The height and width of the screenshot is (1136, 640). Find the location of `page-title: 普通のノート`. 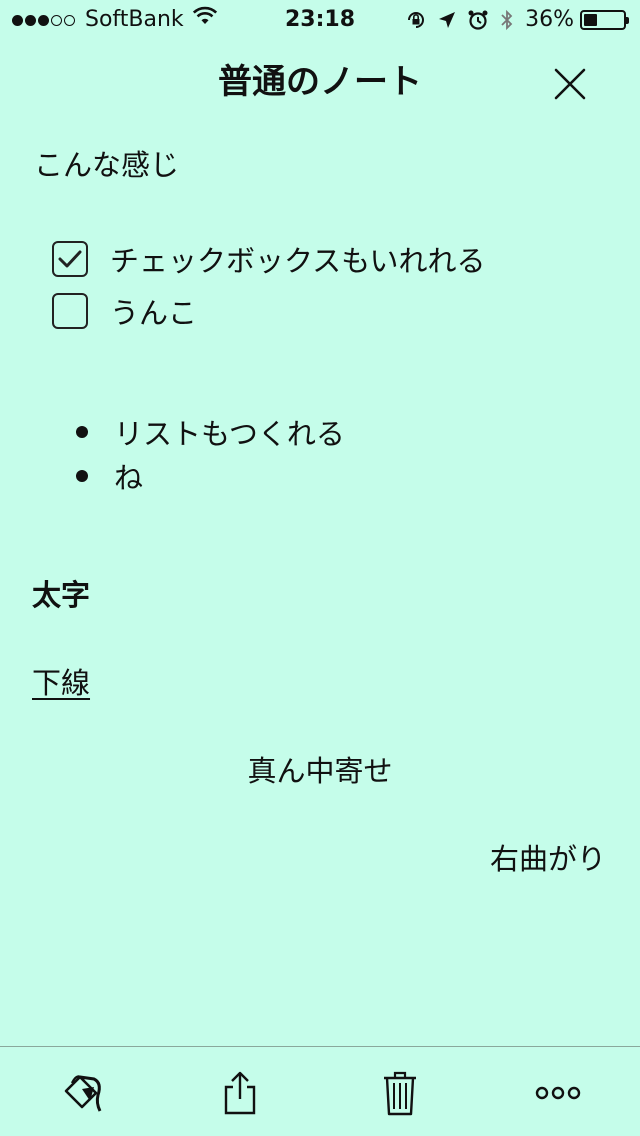

page-title: 普通のノート is located at coordinates (320, 82).